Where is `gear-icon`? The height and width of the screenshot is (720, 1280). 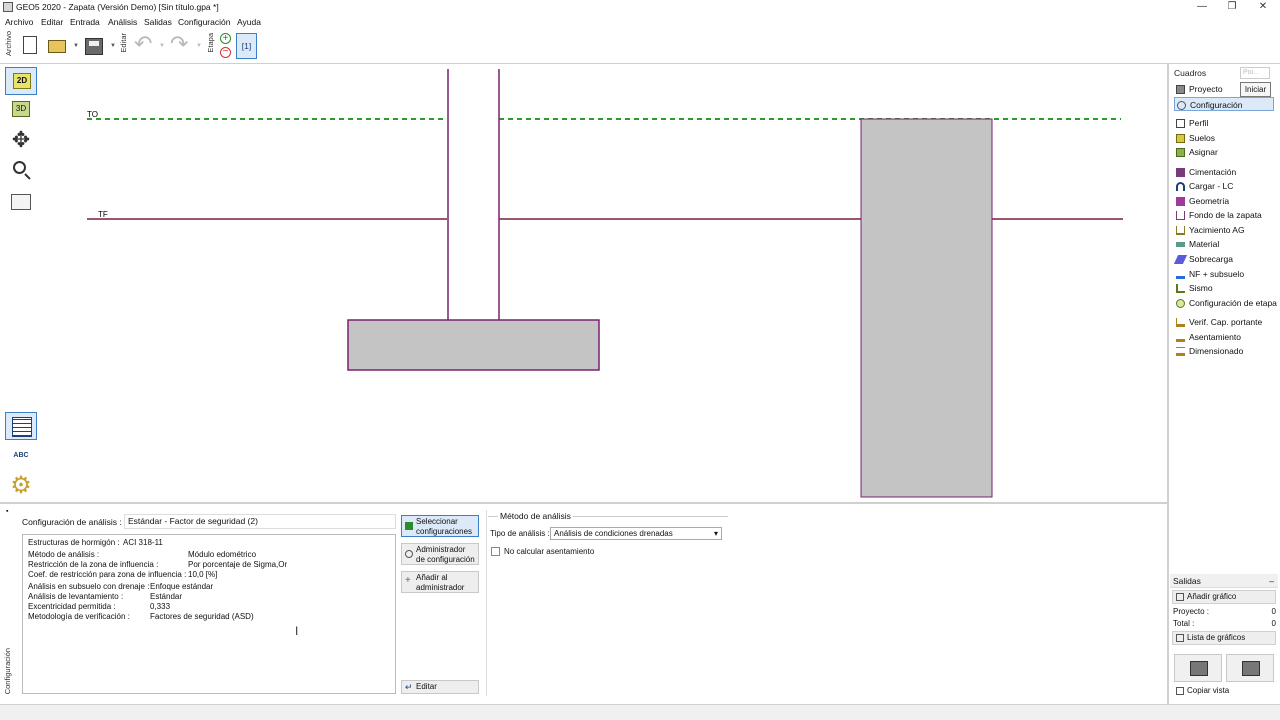 gear-icon is located at coordinates (1181, 105).